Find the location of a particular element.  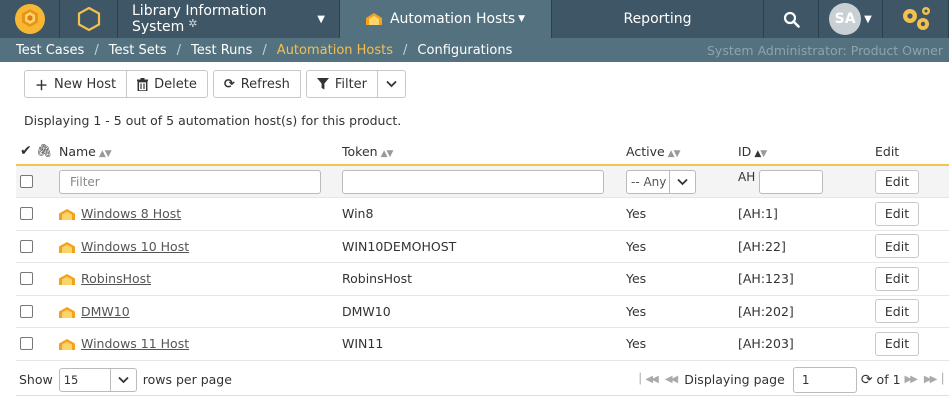

host-name-link: Windows 11 Host is located at coordinates (135, 343).